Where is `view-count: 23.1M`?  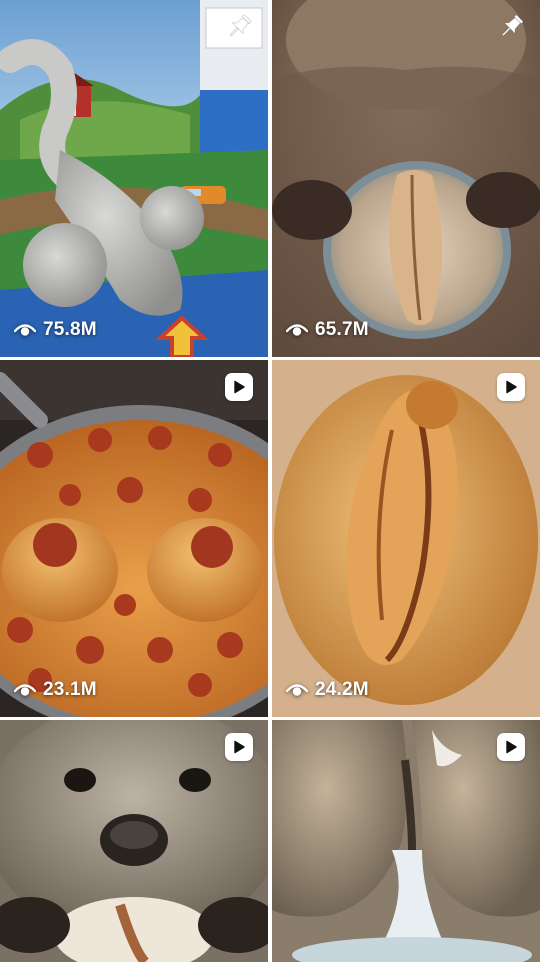
view-count: 23.1M is located at coordinates (55, 690).